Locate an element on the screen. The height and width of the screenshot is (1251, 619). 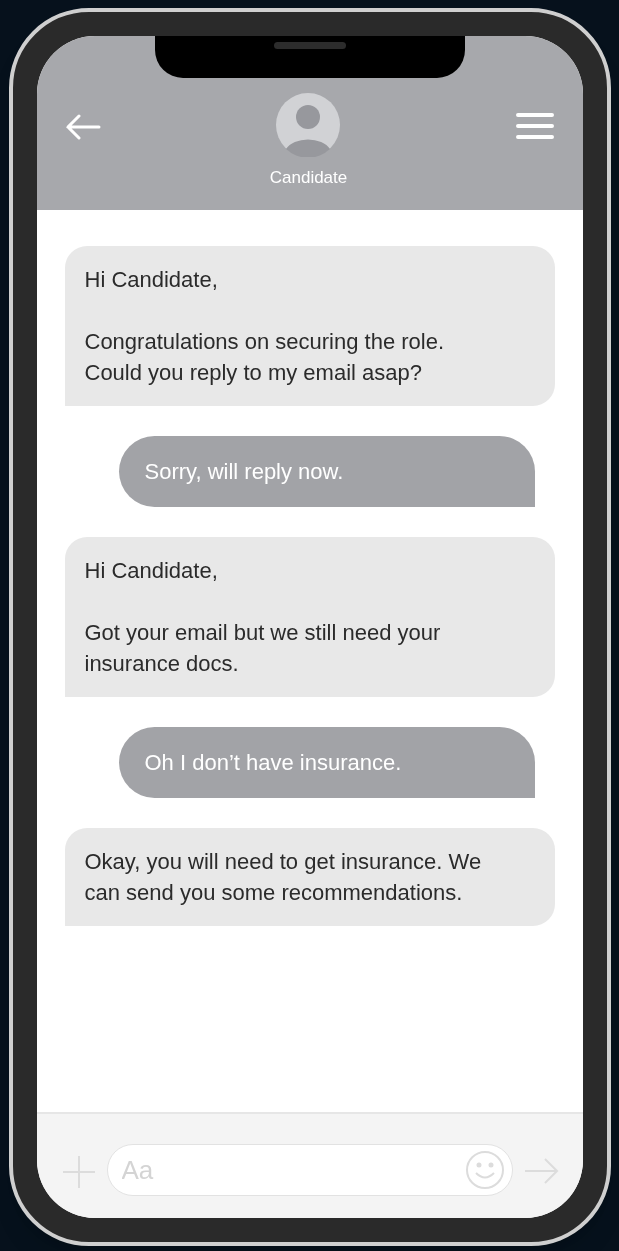
avatar-icon is located at coordinates (308, 124).